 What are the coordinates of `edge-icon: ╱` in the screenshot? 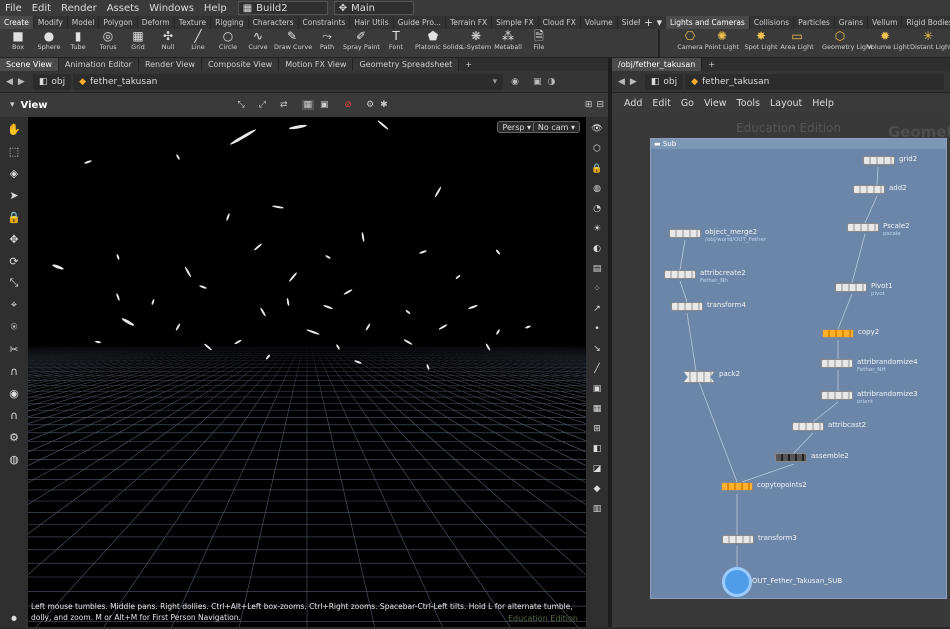 It's located at (597, 369).